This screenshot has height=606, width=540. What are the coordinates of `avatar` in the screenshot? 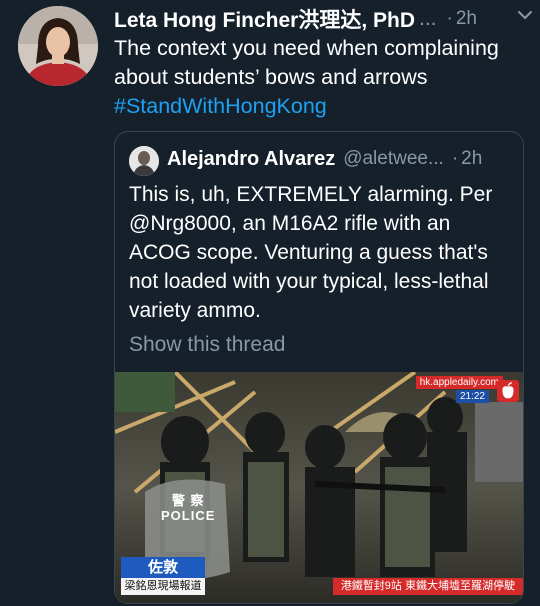 It's located at (58, 46).